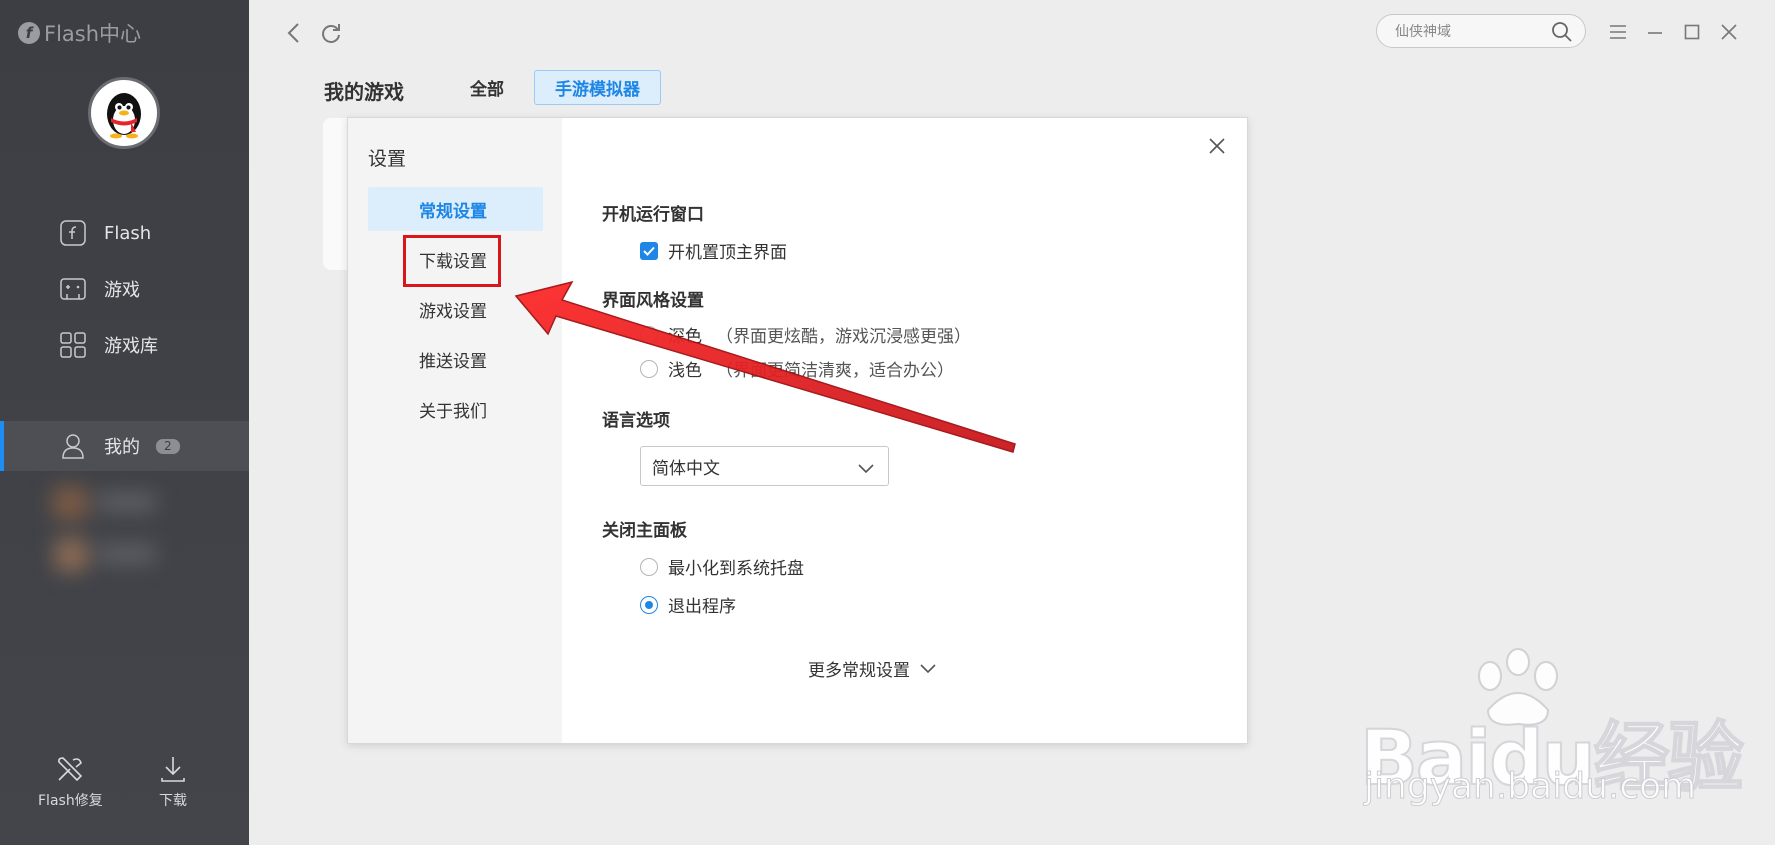  I want to click on tab-mobile-emulator: 手游模拟器, so click(597, 87).